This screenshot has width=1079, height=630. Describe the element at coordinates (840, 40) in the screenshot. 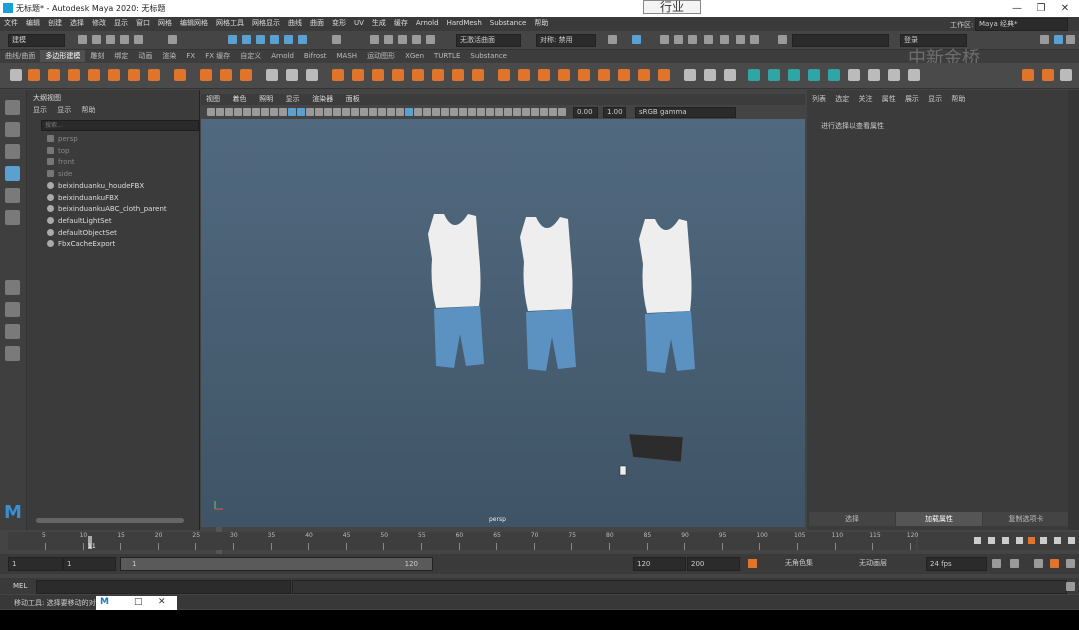

I see `command-input` at that location.